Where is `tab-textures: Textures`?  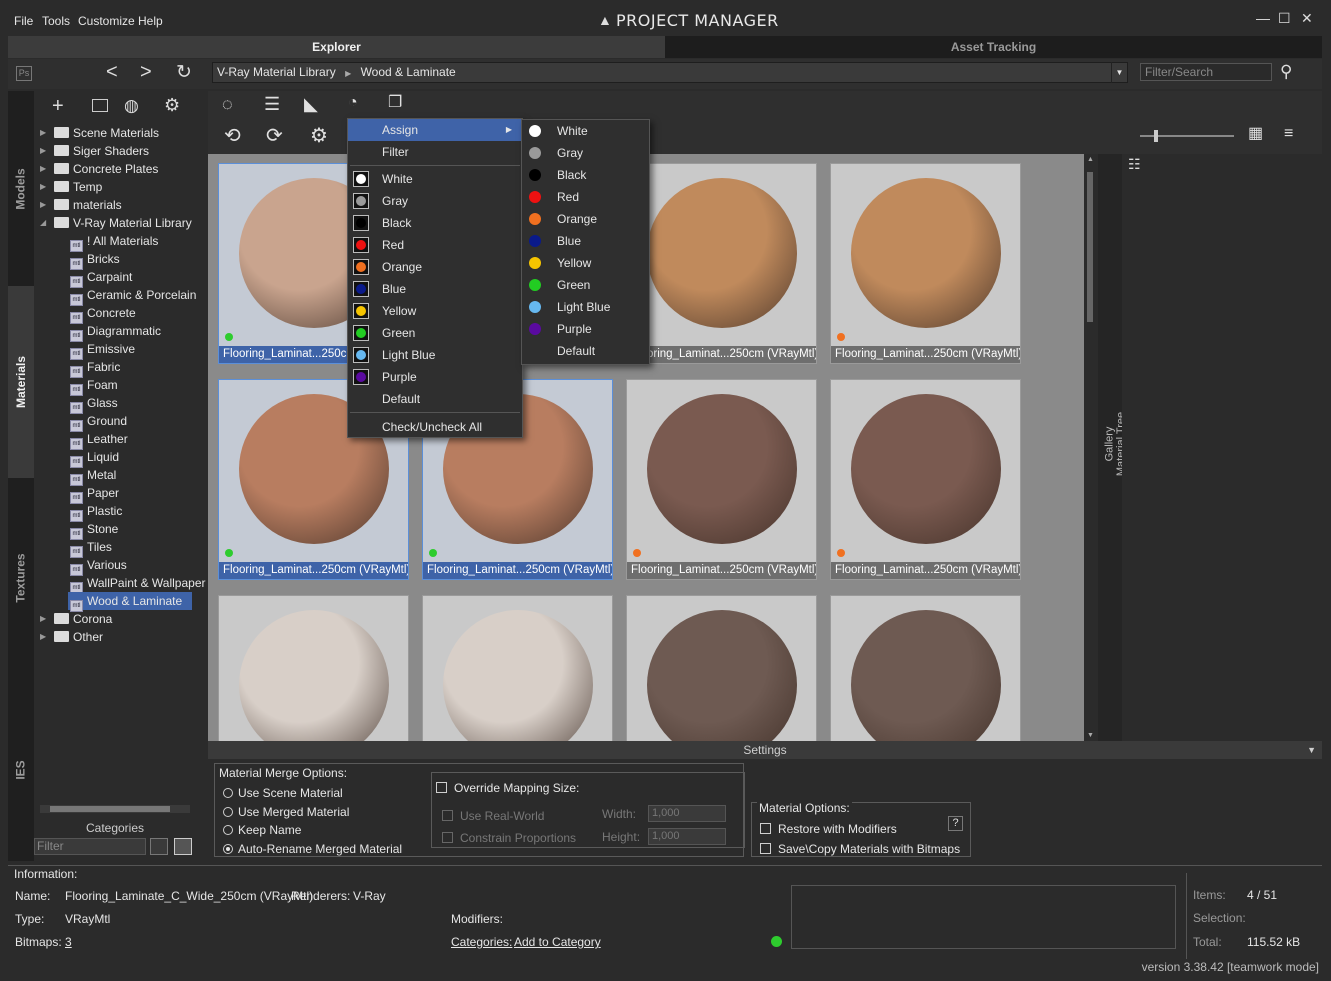 tab-textures: Textures is located at coordinates (21, 578).